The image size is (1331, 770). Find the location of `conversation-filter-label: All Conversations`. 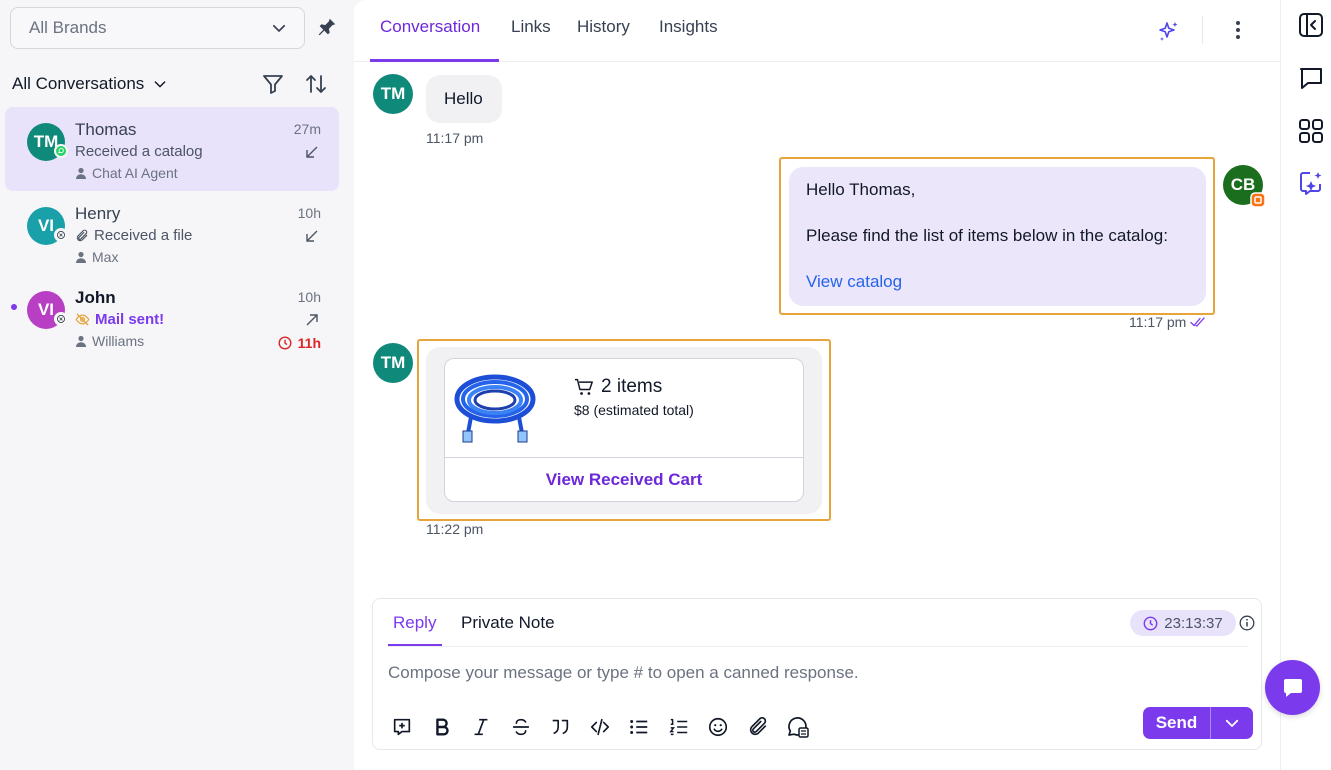

conversation-filter-label: All Conversations is located at coordinates (78, 83).